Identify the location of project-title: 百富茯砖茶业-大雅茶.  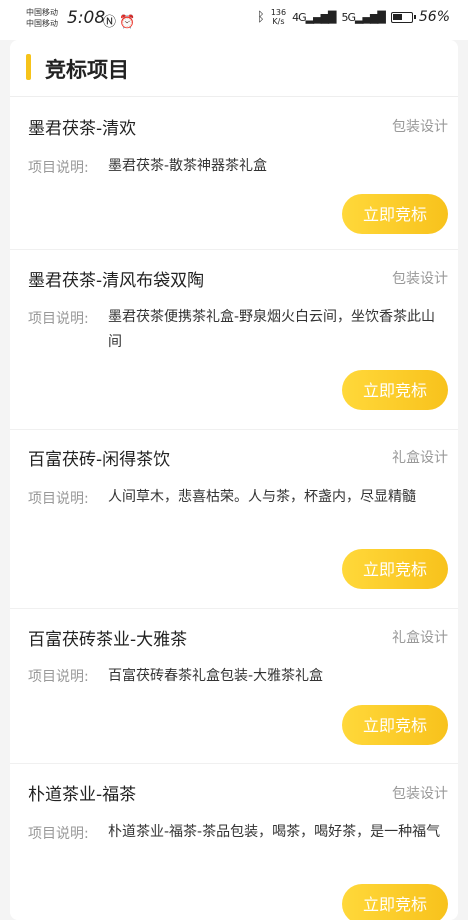
(108, 640).